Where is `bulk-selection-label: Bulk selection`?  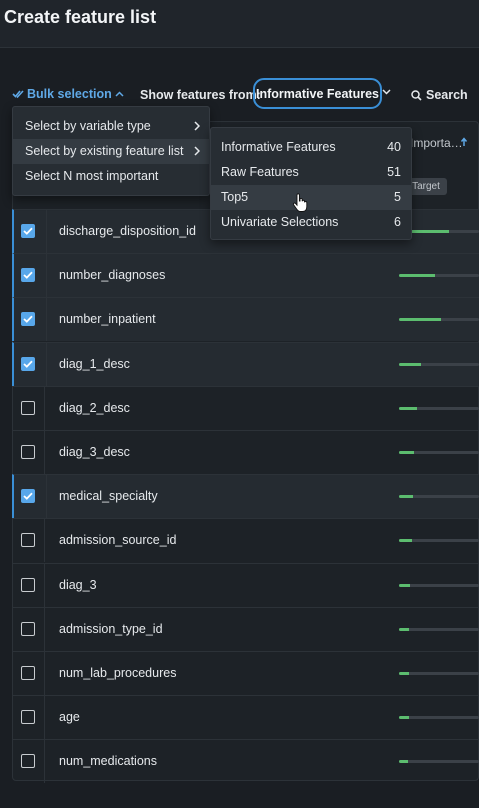
bulk-selection-label: Bulk selection is located at coordinates (69, 94).